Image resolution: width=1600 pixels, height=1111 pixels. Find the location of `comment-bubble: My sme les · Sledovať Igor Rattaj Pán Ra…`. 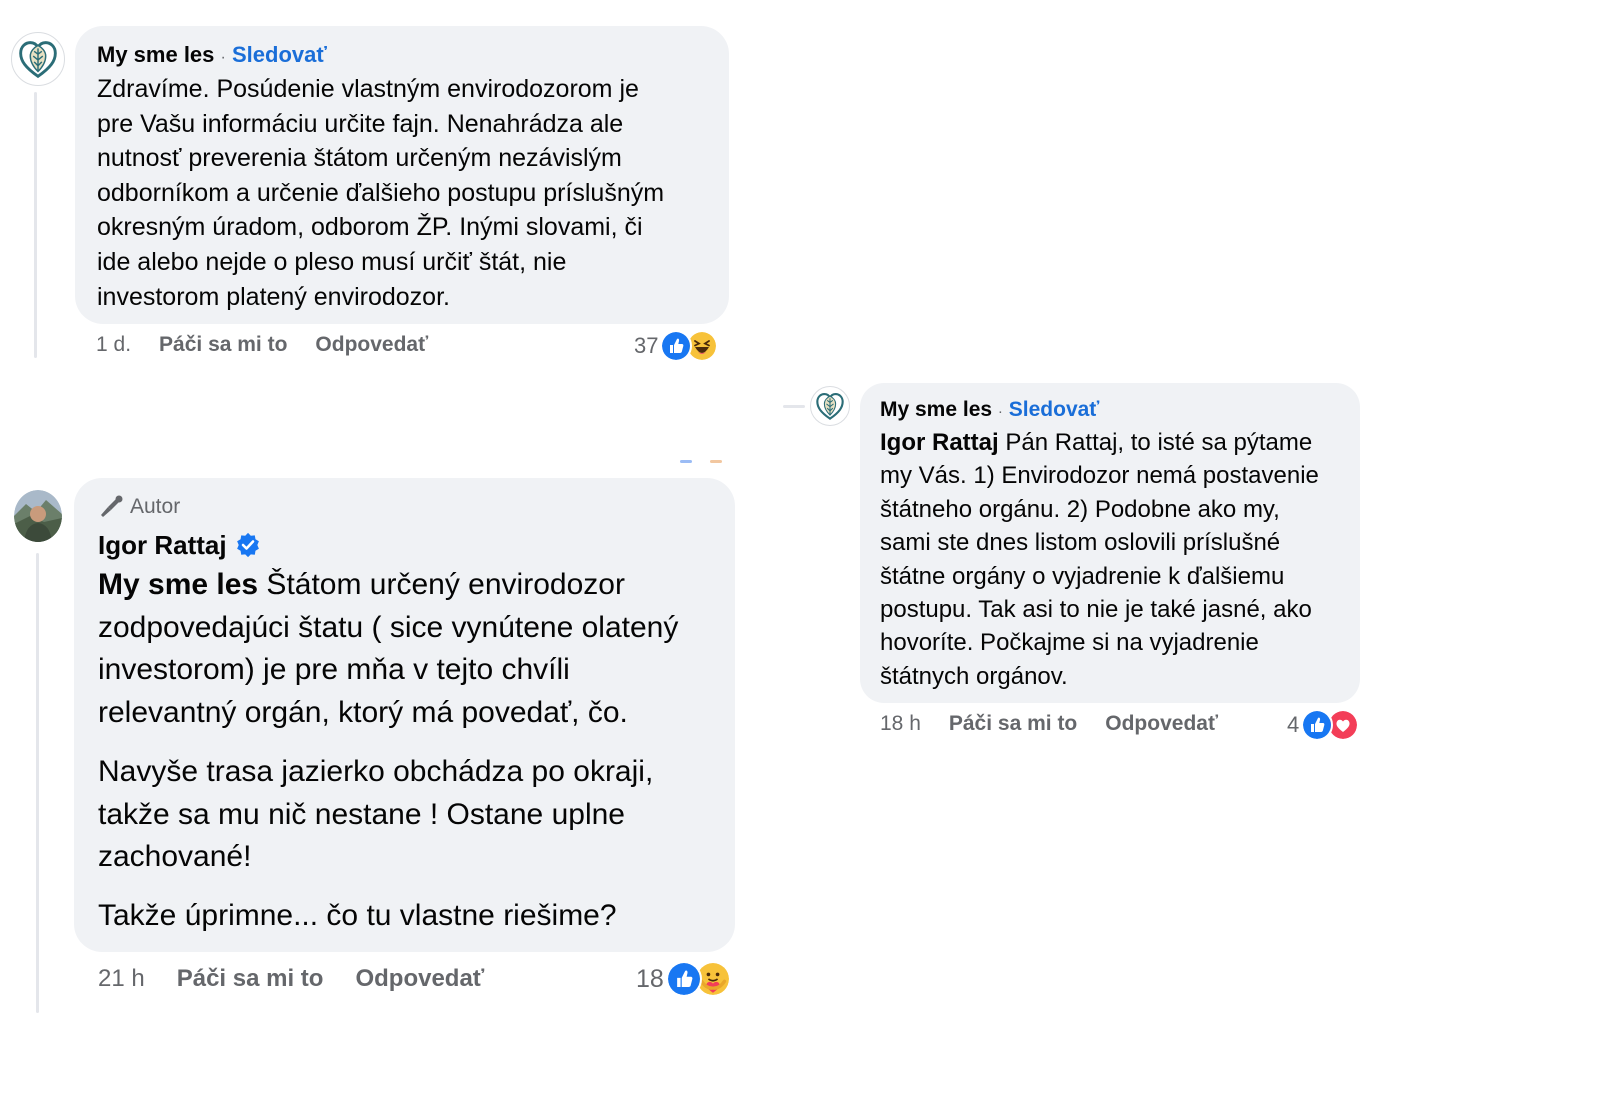

comment-bubble: My sme les · Sledovať Igor Rattaj Pán Ra… is located at coordinates (1110, 543).